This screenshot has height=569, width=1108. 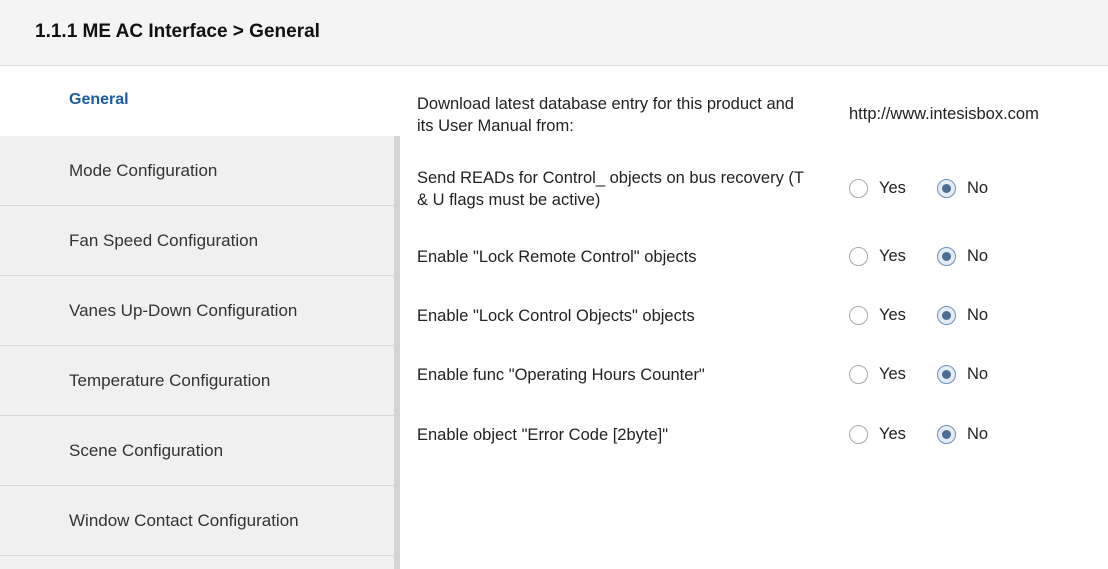 What do you see at coordinates (556, 316) in the screenshot?
I see `param-label: Enable "Lock Control Objects" objects` at bounding box center [556, 316].